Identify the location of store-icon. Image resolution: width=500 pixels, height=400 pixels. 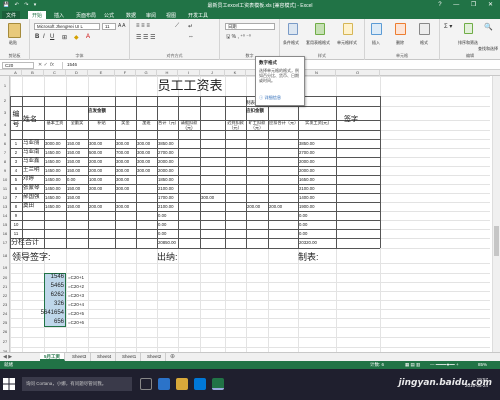
(200, 384).